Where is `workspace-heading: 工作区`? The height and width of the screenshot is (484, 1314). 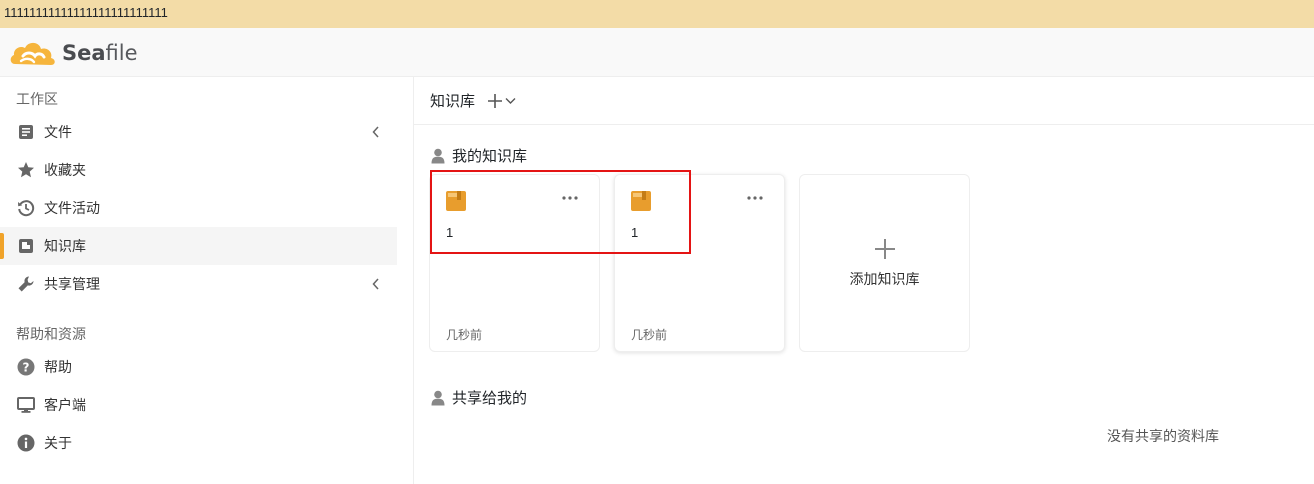 workspace-heading: 工作区 is located at coordinates (37, 99).